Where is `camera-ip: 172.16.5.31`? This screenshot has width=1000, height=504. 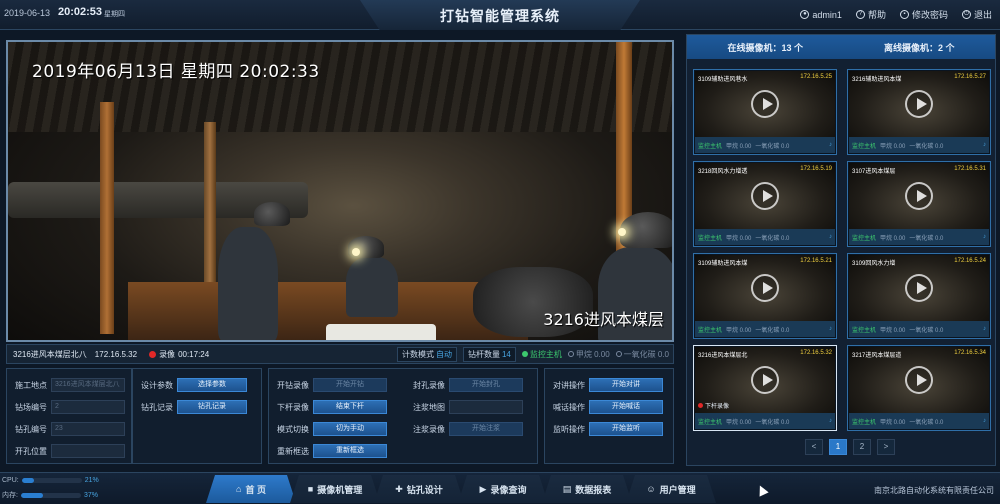 camera-ip: 172.16.5.31 is located at coordinates (970, 169).